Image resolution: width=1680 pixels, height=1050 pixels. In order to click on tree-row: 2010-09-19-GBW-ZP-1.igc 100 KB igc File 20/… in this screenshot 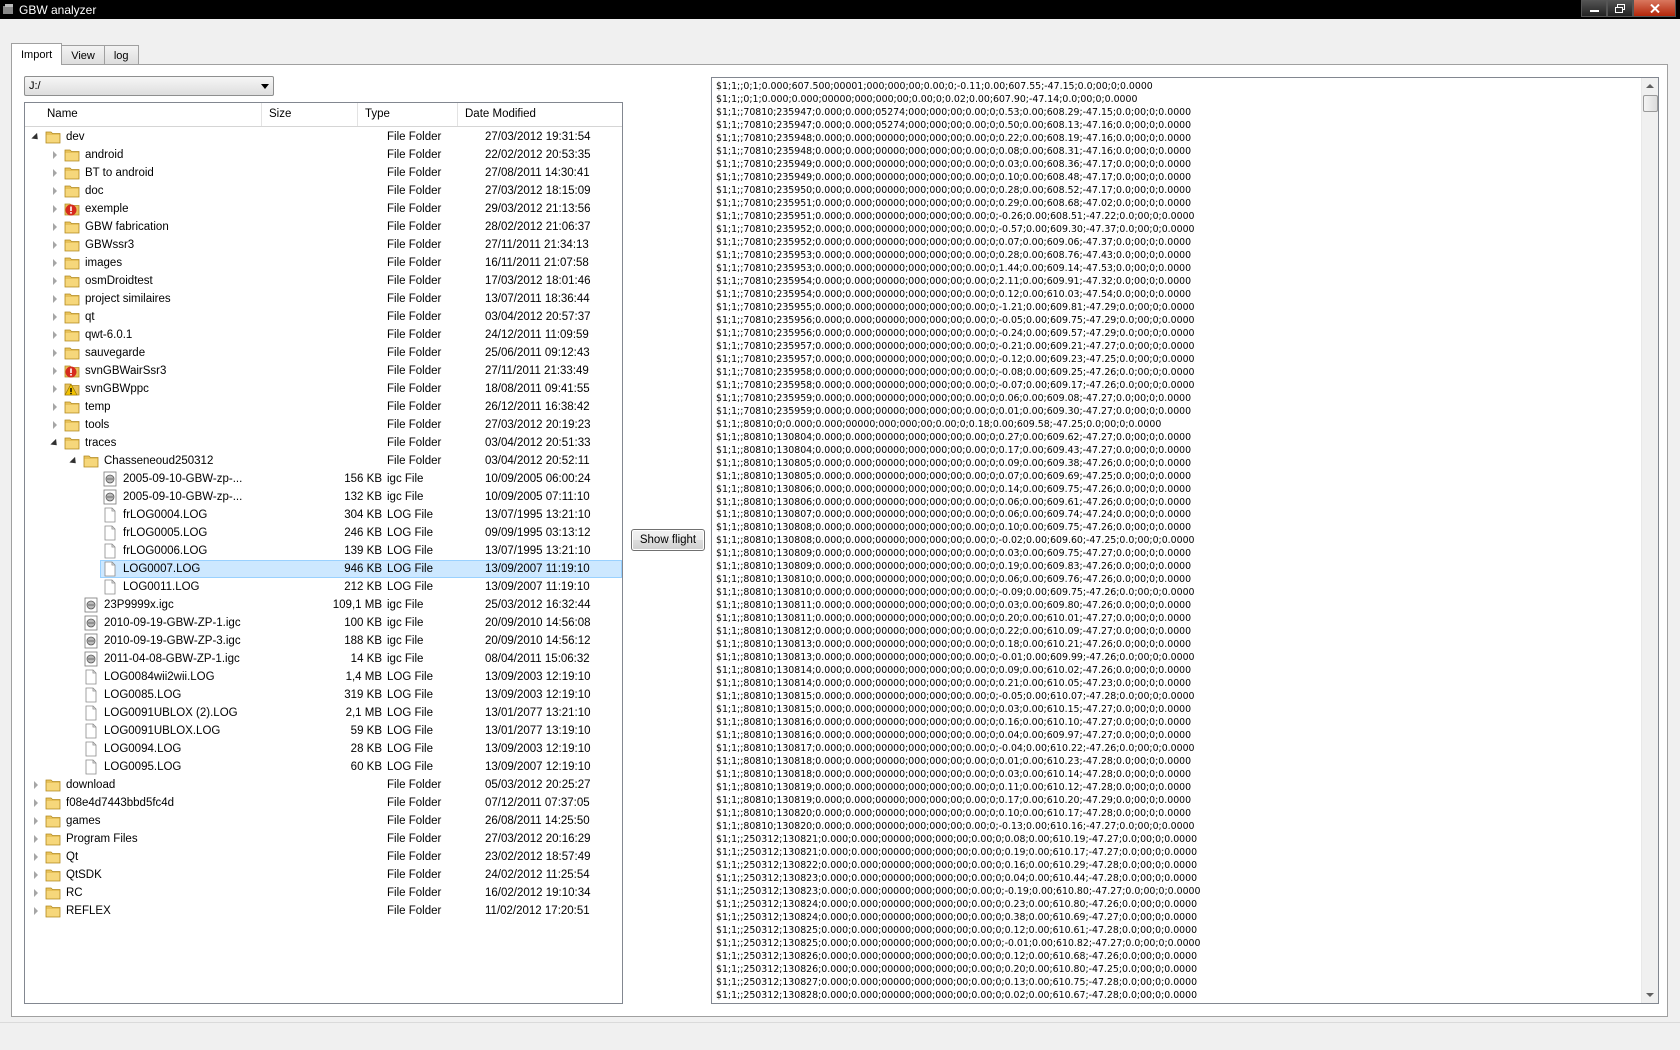, I will do `click(323, 623)`.